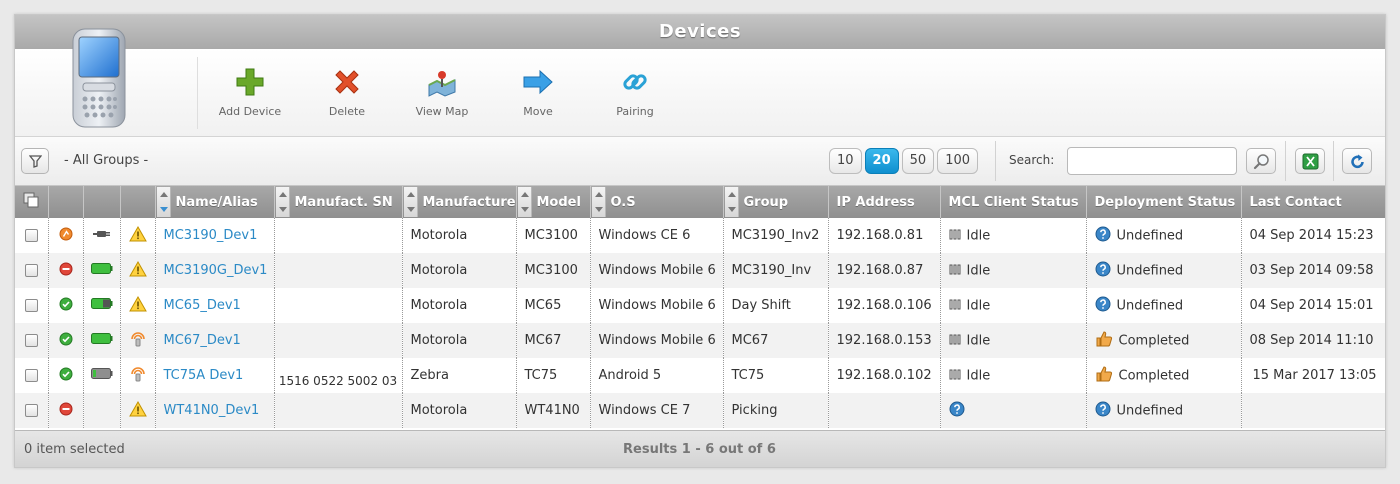 The image size is (1400, 484). I want to click on column-header-model: Model, so click(553, 202).